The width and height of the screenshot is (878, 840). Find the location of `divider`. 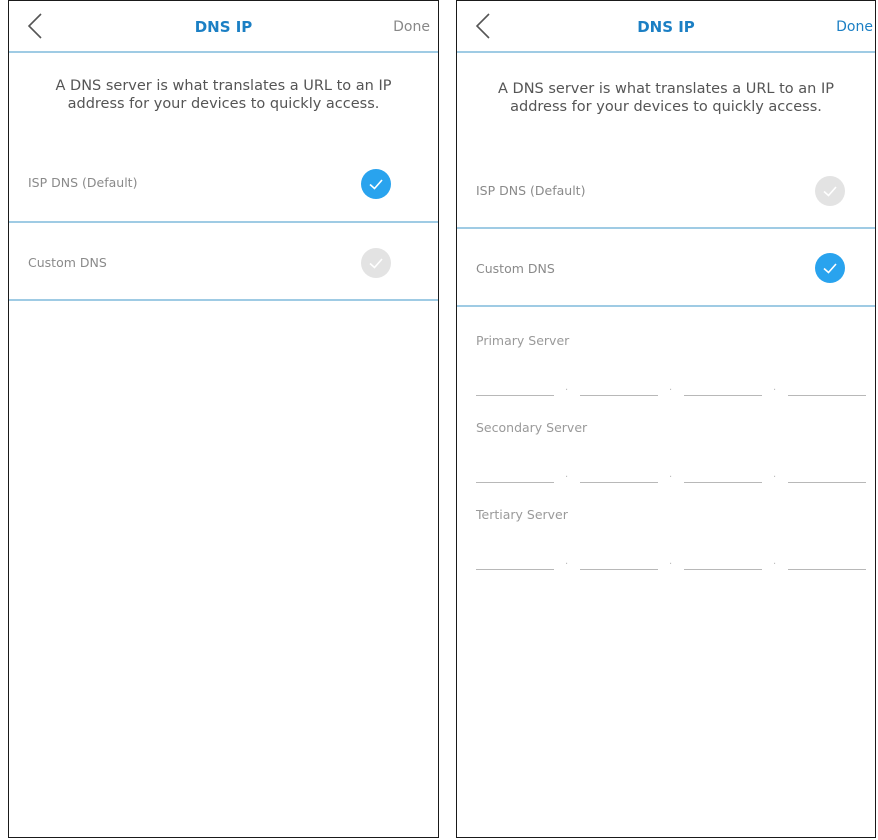

divider is located at coordinates (223, 300).